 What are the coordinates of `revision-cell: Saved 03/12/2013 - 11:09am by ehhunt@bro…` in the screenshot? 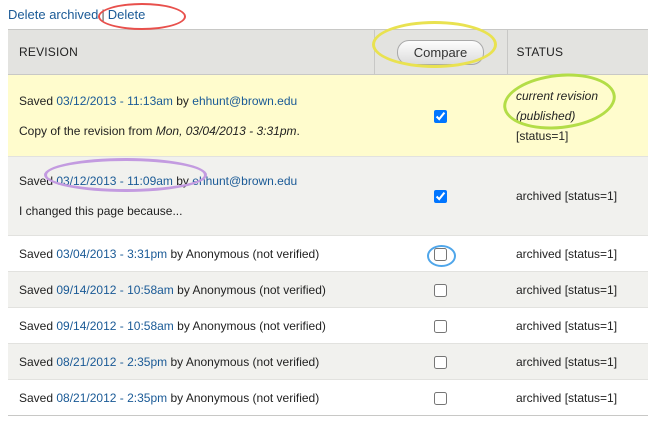 It's located at (191, 196).